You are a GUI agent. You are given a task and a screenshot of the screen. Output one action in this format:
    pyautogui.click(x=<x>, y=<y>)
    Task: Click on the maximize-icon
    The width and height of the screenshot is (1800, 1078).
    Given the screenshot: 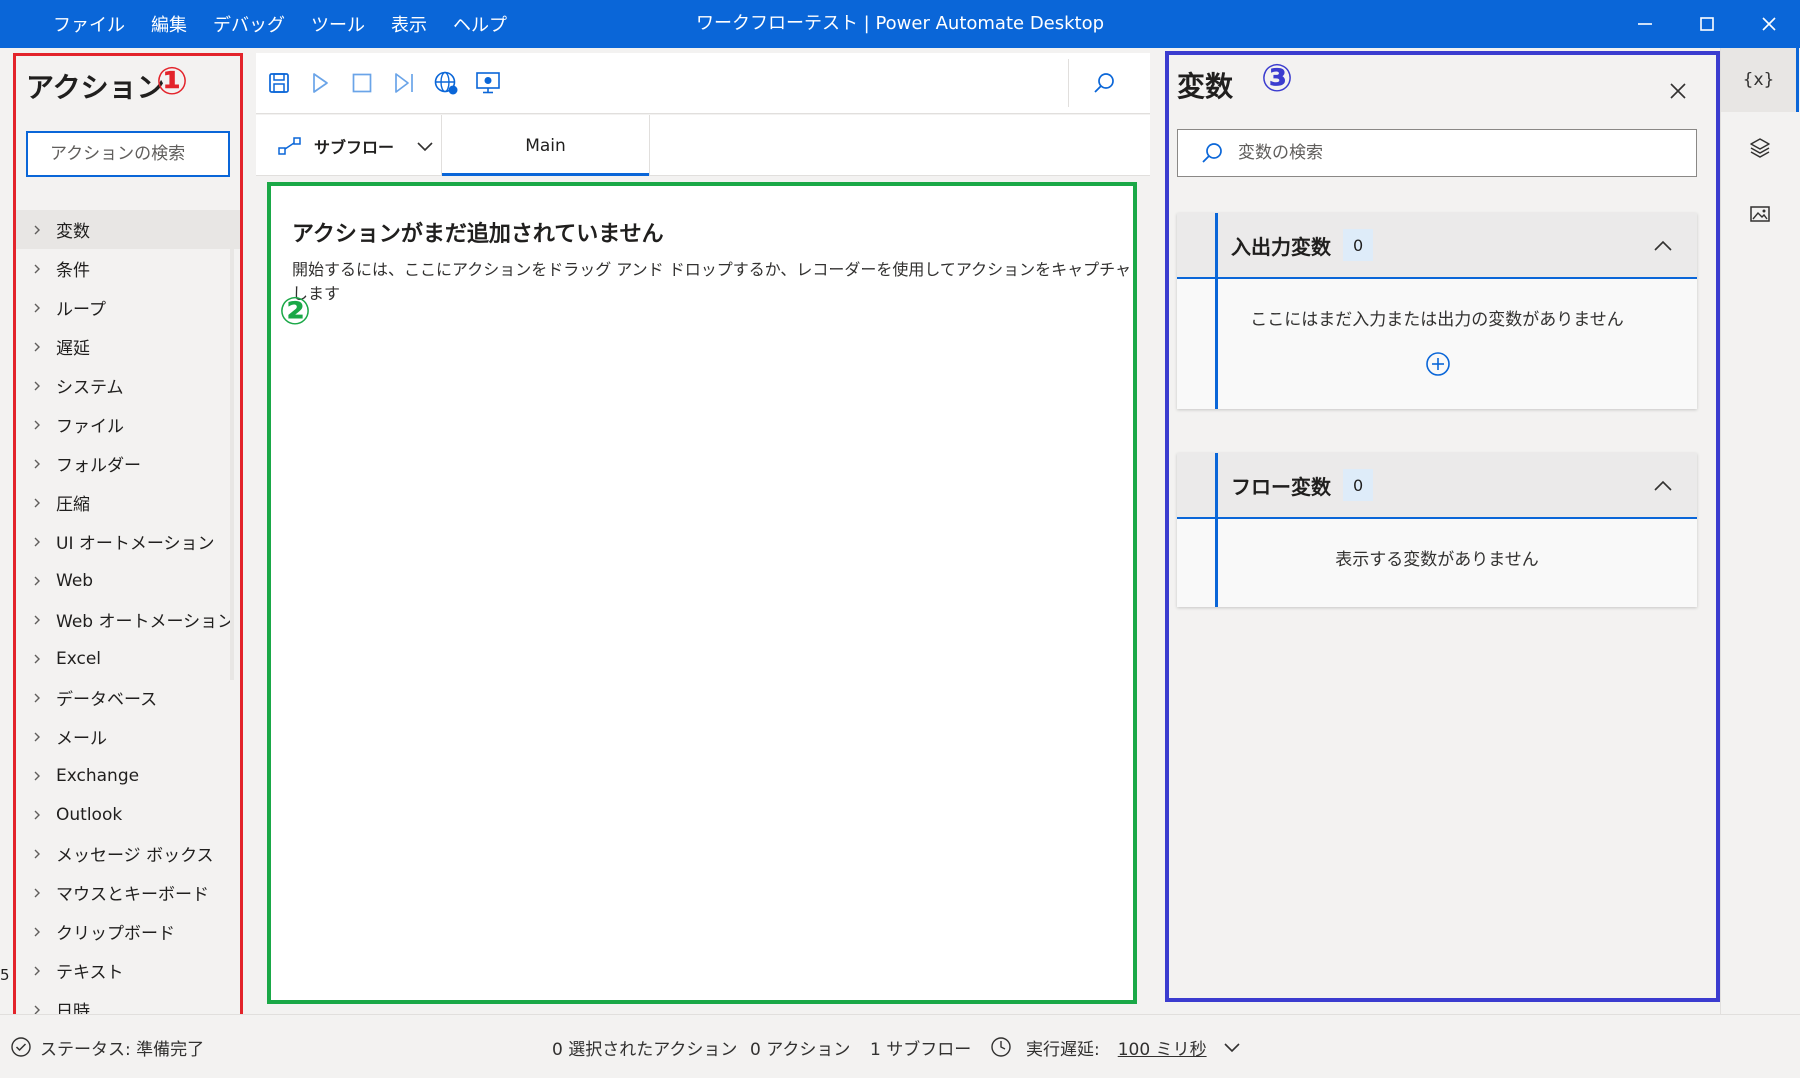 What is the action you would take?
    pyautogui.click(x=1707, y=24)
    